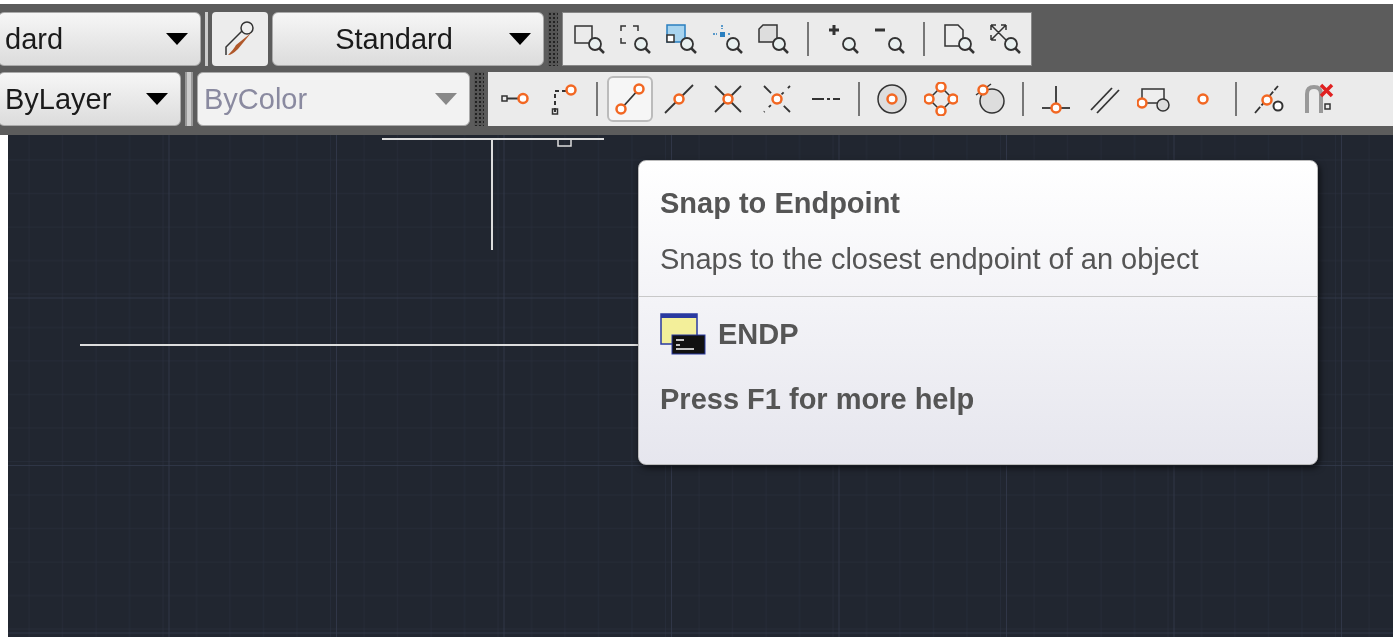  I want to click on extension-snap-icon, so click(826, 99).